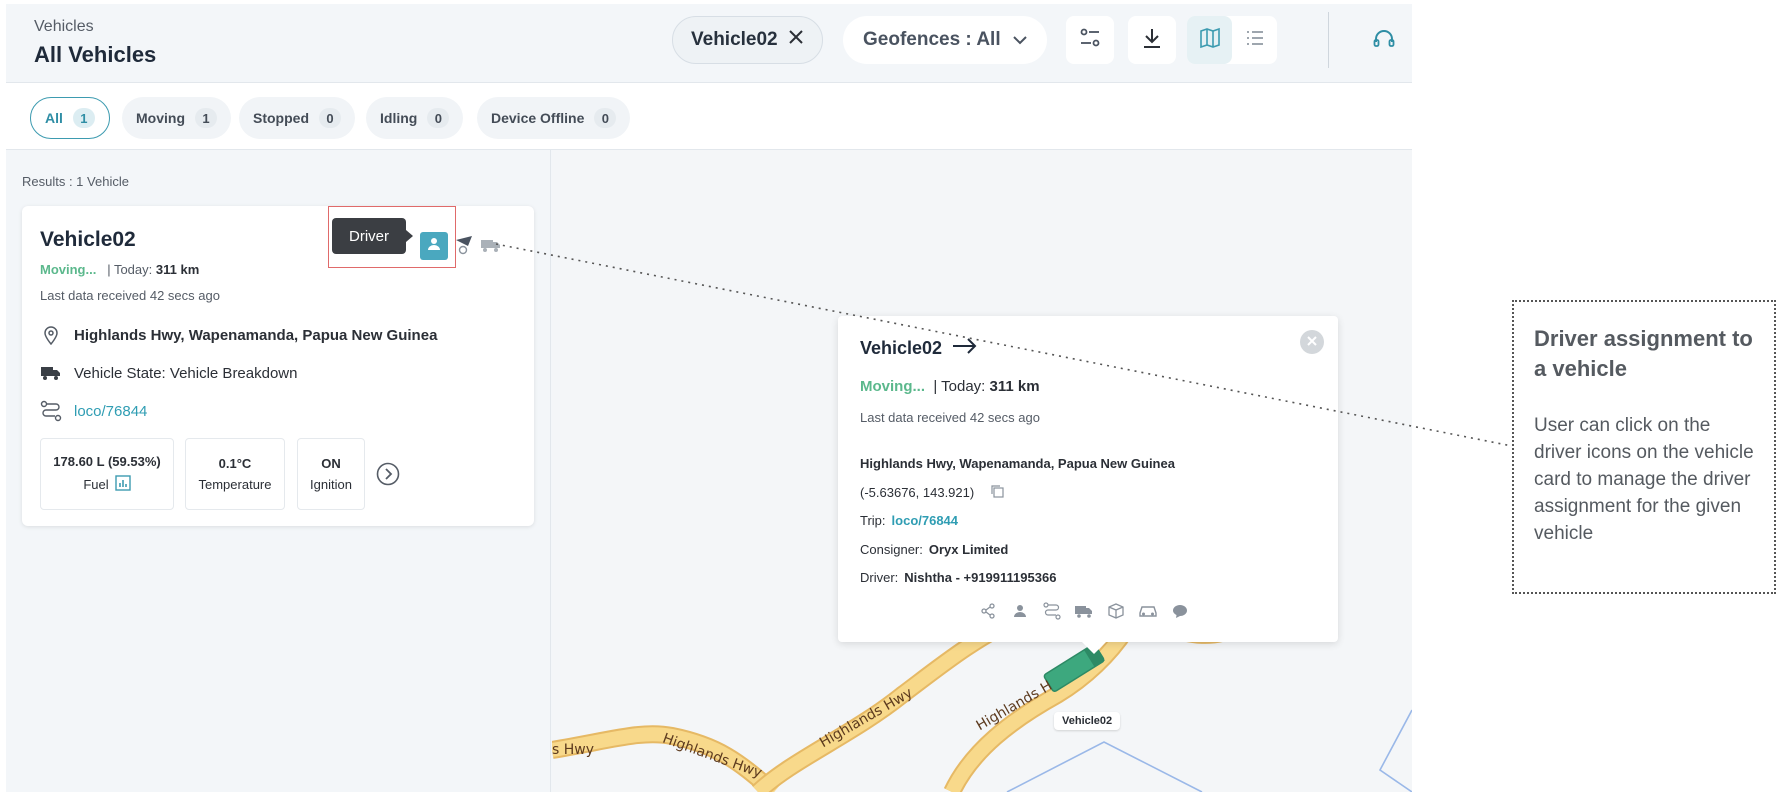  Describe the element at coordinates (988, 611) in the screenshot. I see `share-icon` at that location.